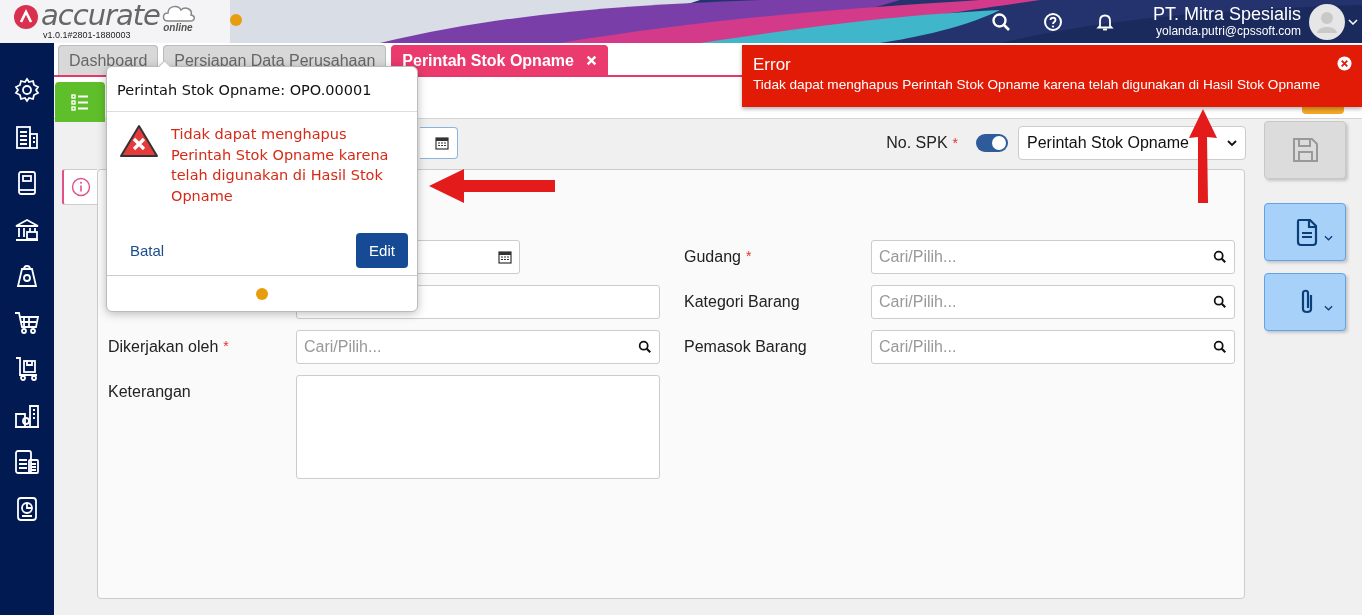 This screenshot has height=615, width=1362. Describe the element at coordinates (280, 165) in the screenshot. I see `error-message: Tidak dapat menghapus Perintah Stok Opname karena telah digunakan di Hasil Stok Opname` at that location.